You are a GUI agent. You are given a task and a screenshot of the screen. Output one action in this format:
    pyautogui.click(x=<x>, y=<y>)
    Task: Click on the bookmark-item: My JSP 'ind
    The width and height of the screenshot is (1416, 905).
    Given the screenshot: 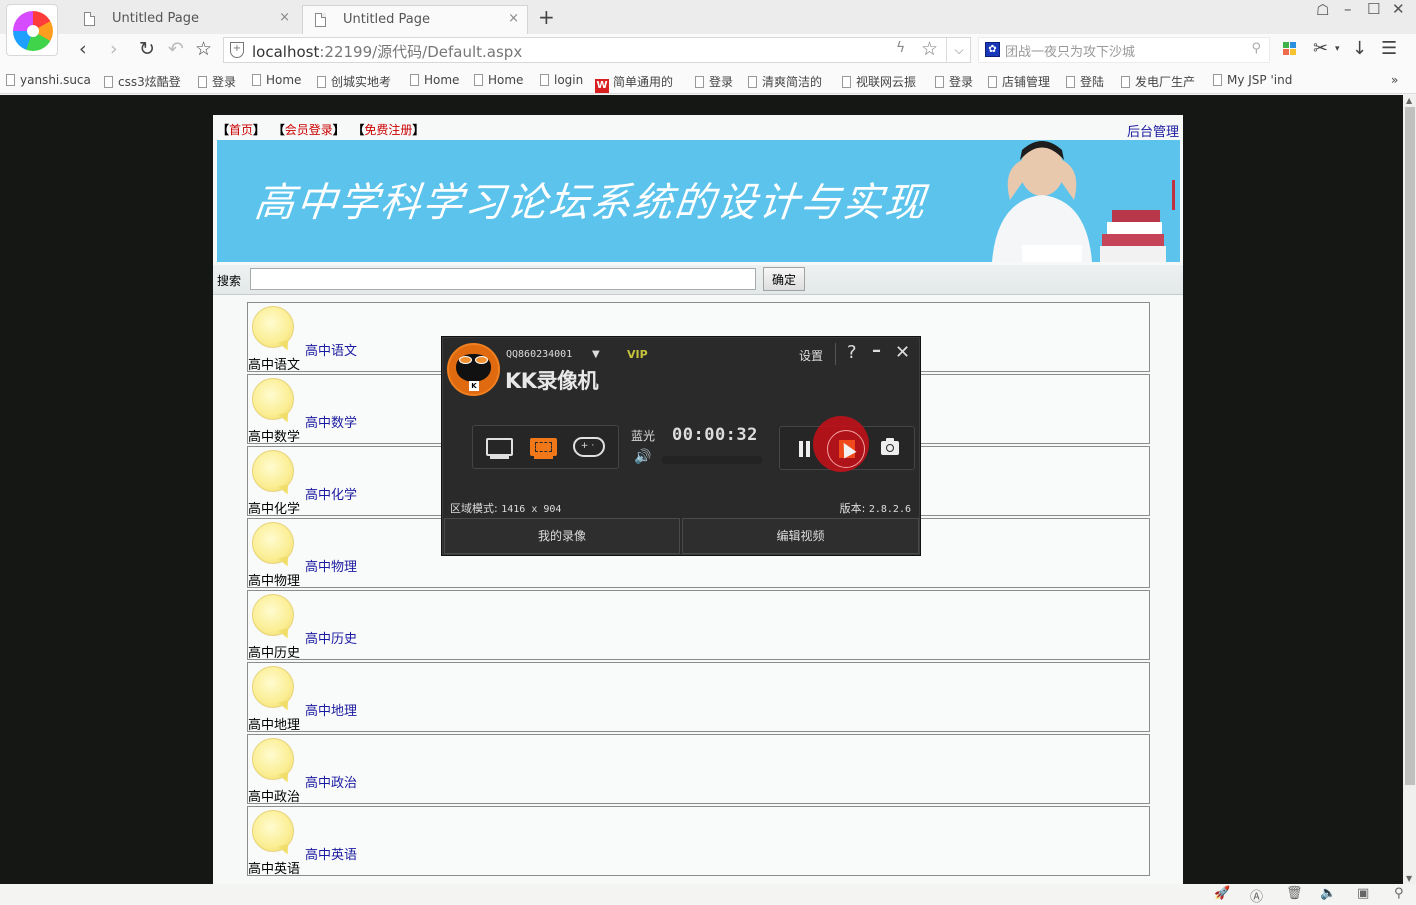 What is the action you would take?
    pyautogui.click(x=1252, y=80)
    